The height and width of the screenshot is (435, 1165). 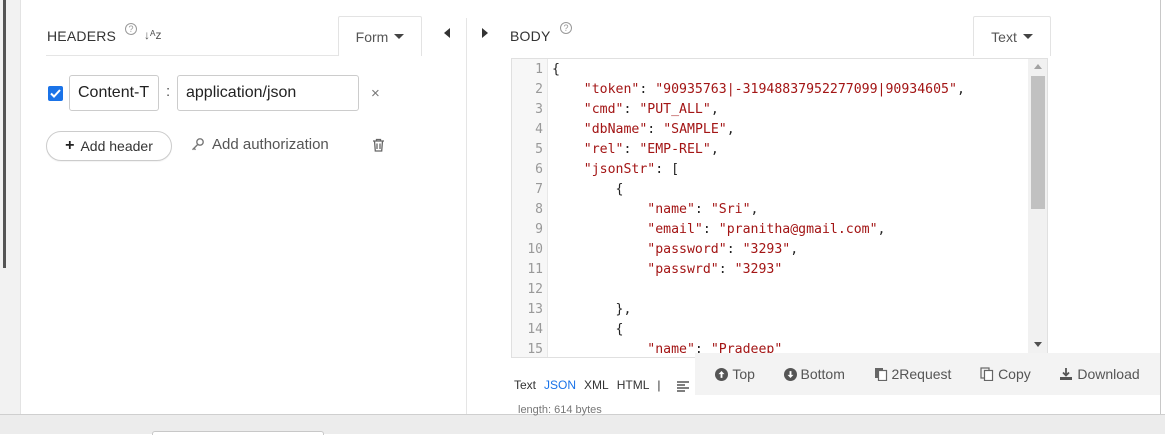 What do you see at coordinates (539, 129) in the screenshot?
I see `line-number: 4` at bounding box center [539, 129].